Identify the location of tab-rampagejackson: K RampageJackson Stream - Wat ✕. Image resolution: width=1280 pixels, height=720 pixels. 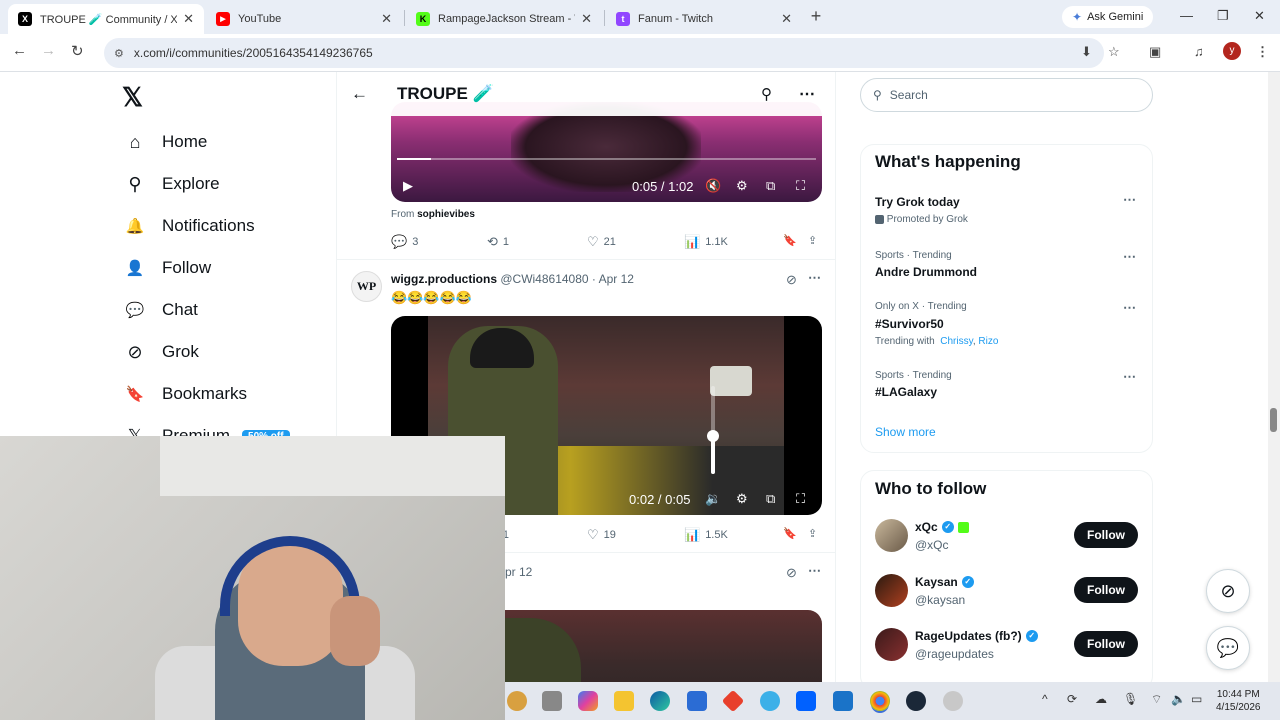
(504, 19).